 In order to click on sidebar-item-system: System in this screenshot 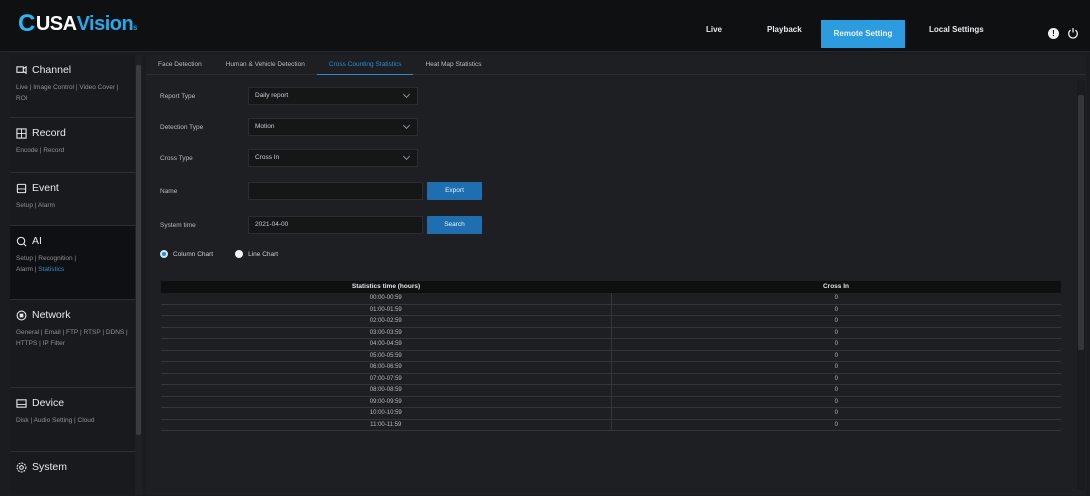, I will do `click(72, 472)`.